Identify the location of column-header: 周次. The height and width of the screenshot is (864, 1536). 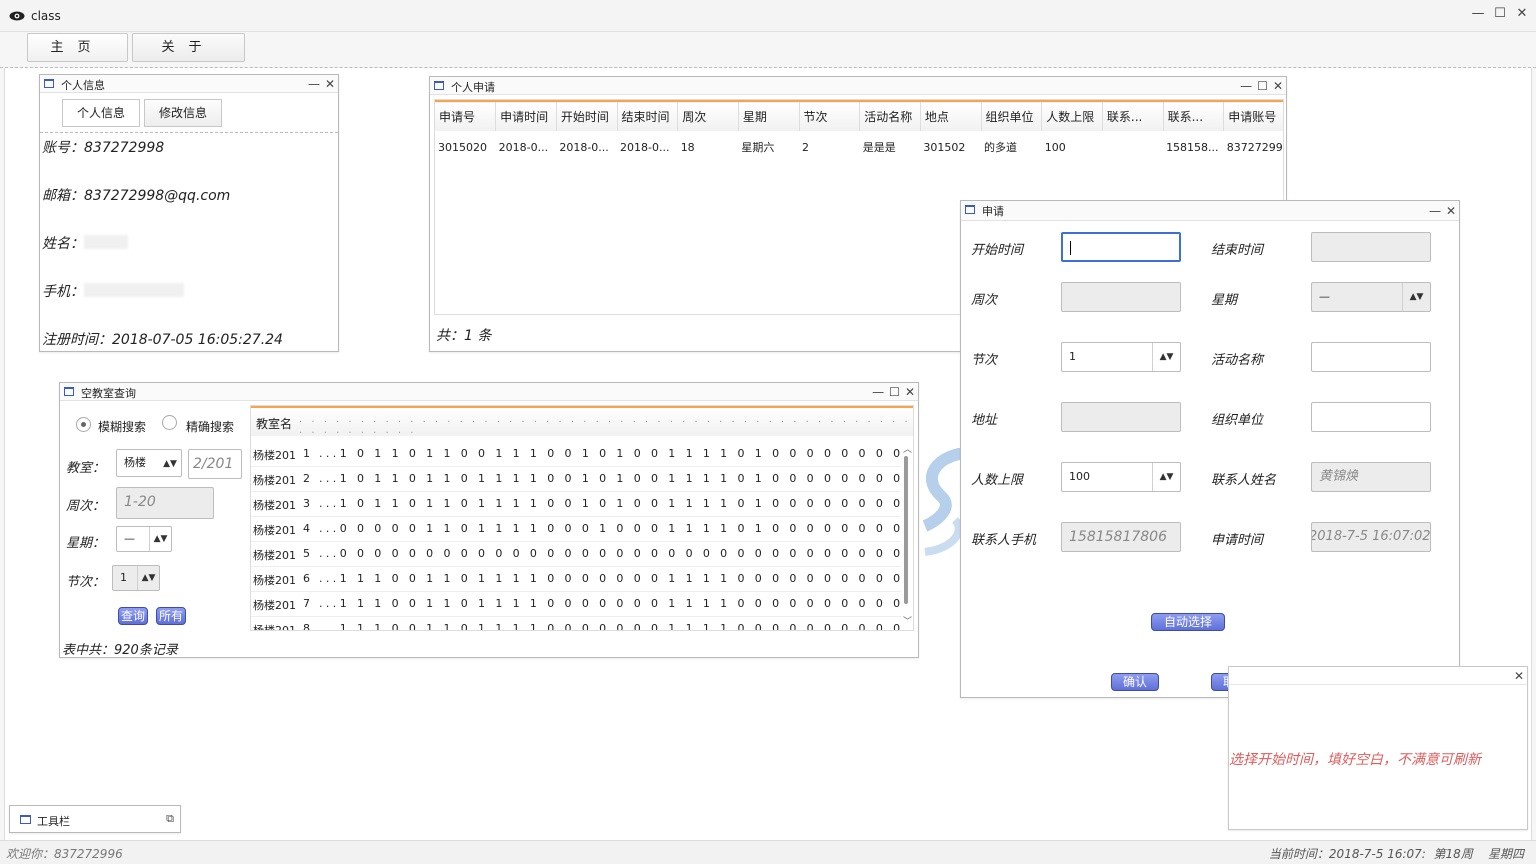
(708, 116).